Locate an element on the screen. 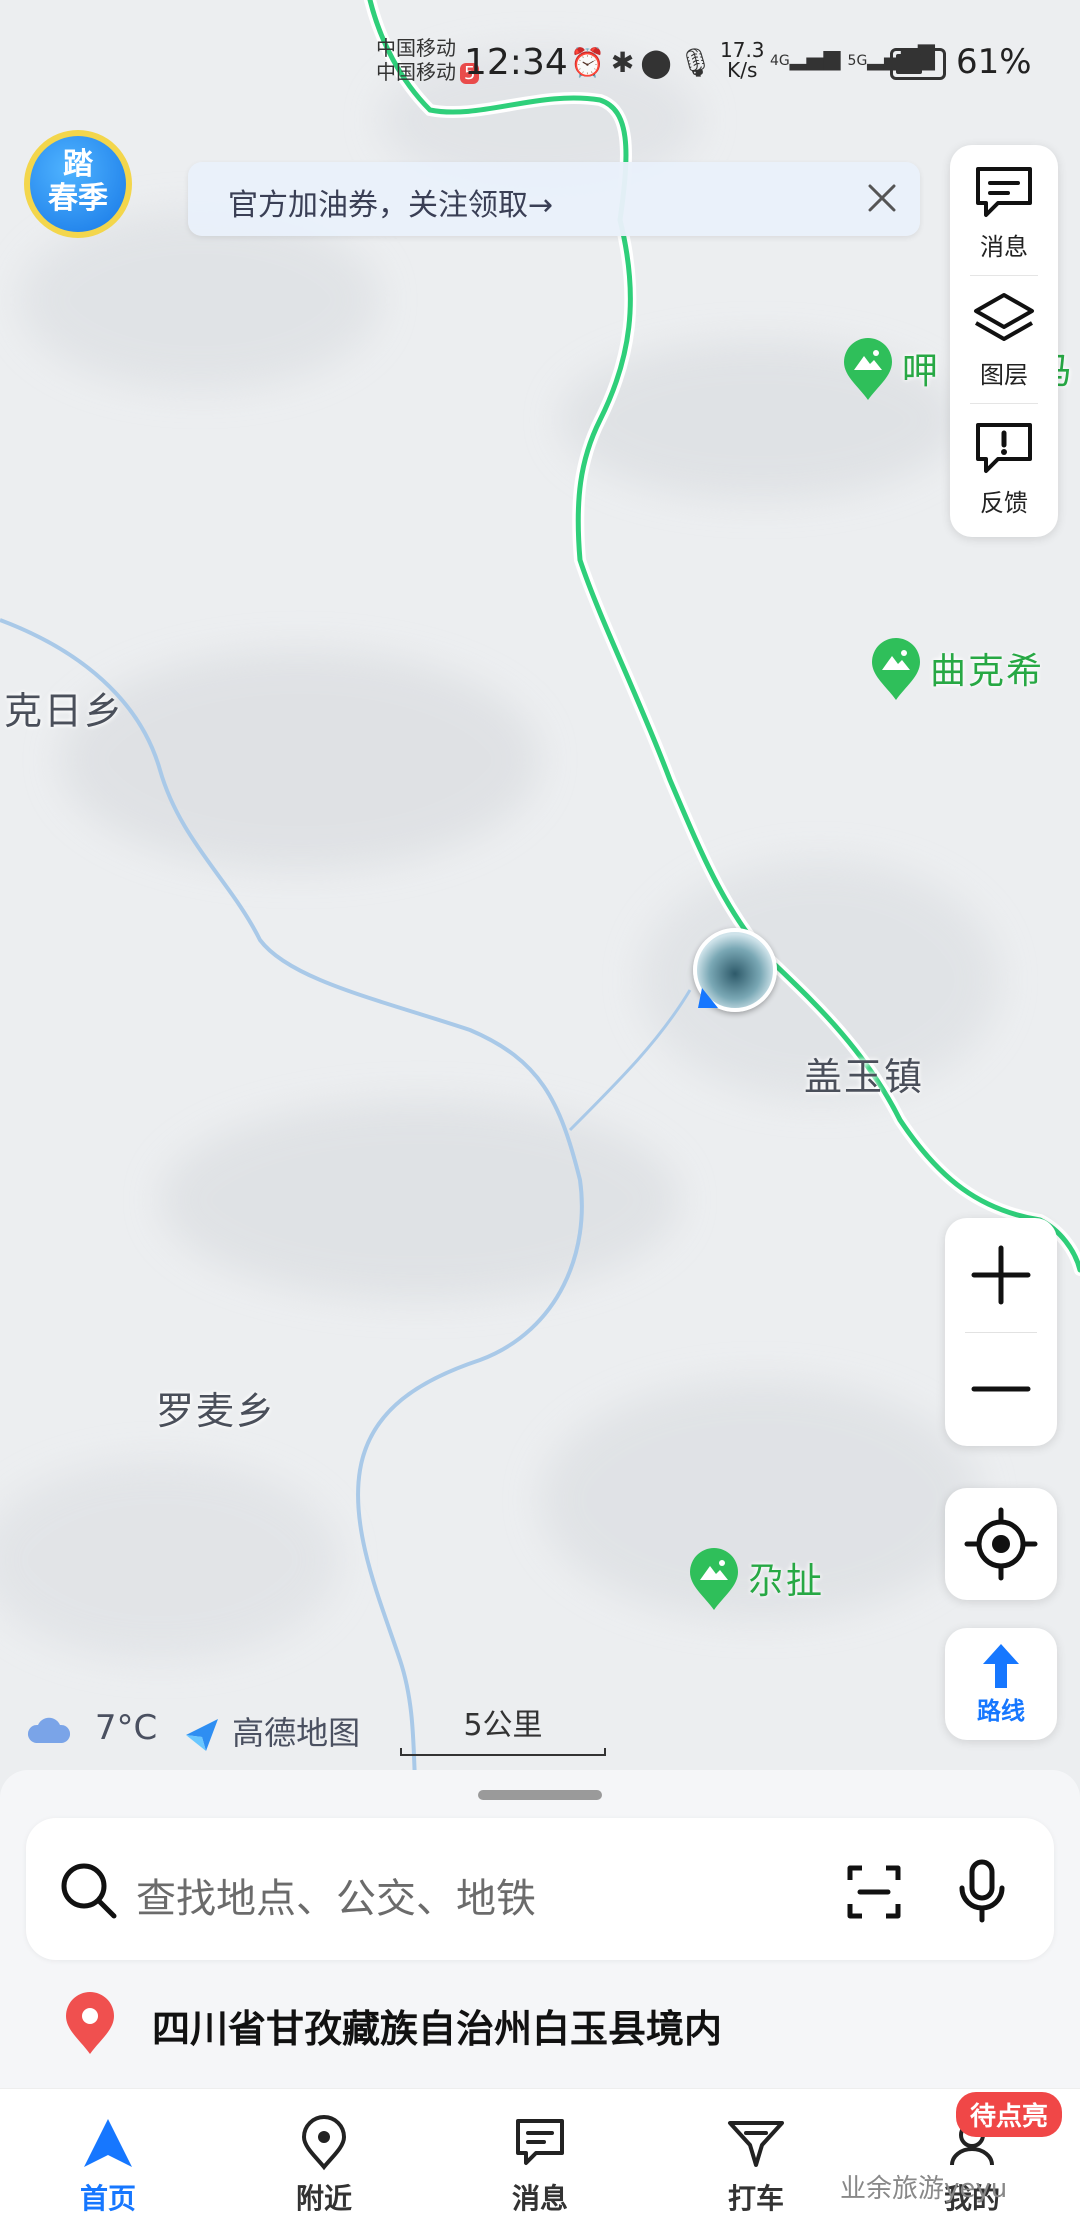 The width and height of the screenshot is (1080, 2229). zoom-in-button is located at coordinates (1001, 1275).